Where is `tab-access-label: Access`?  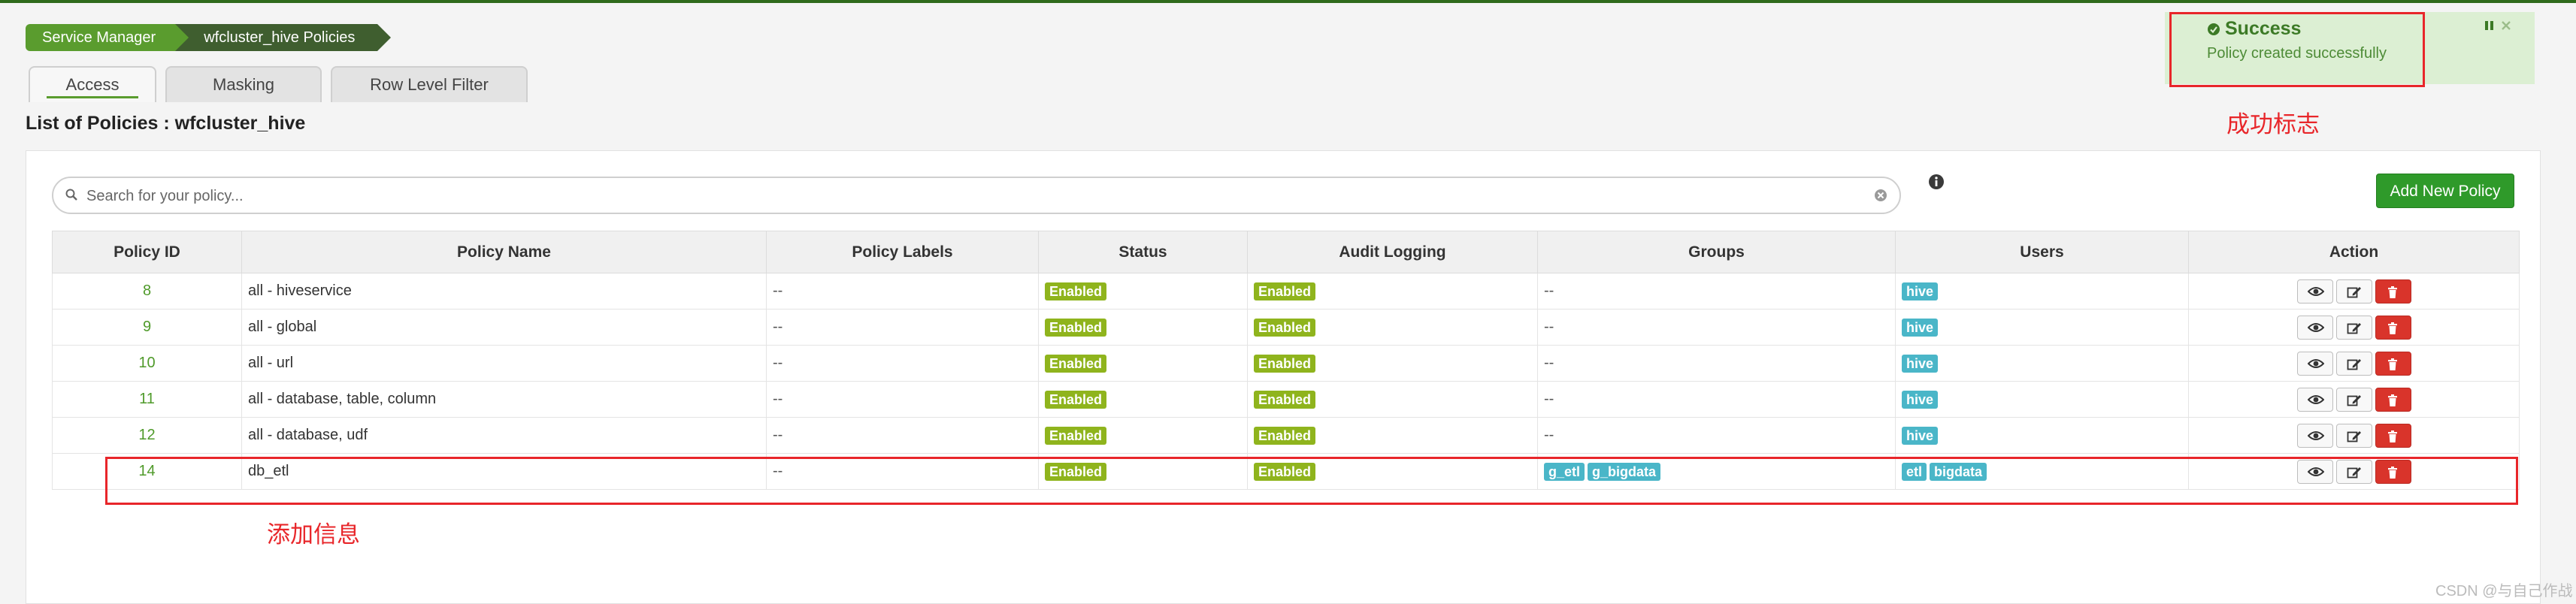
tab-access-label: Access is located at coordinates (92, 84).